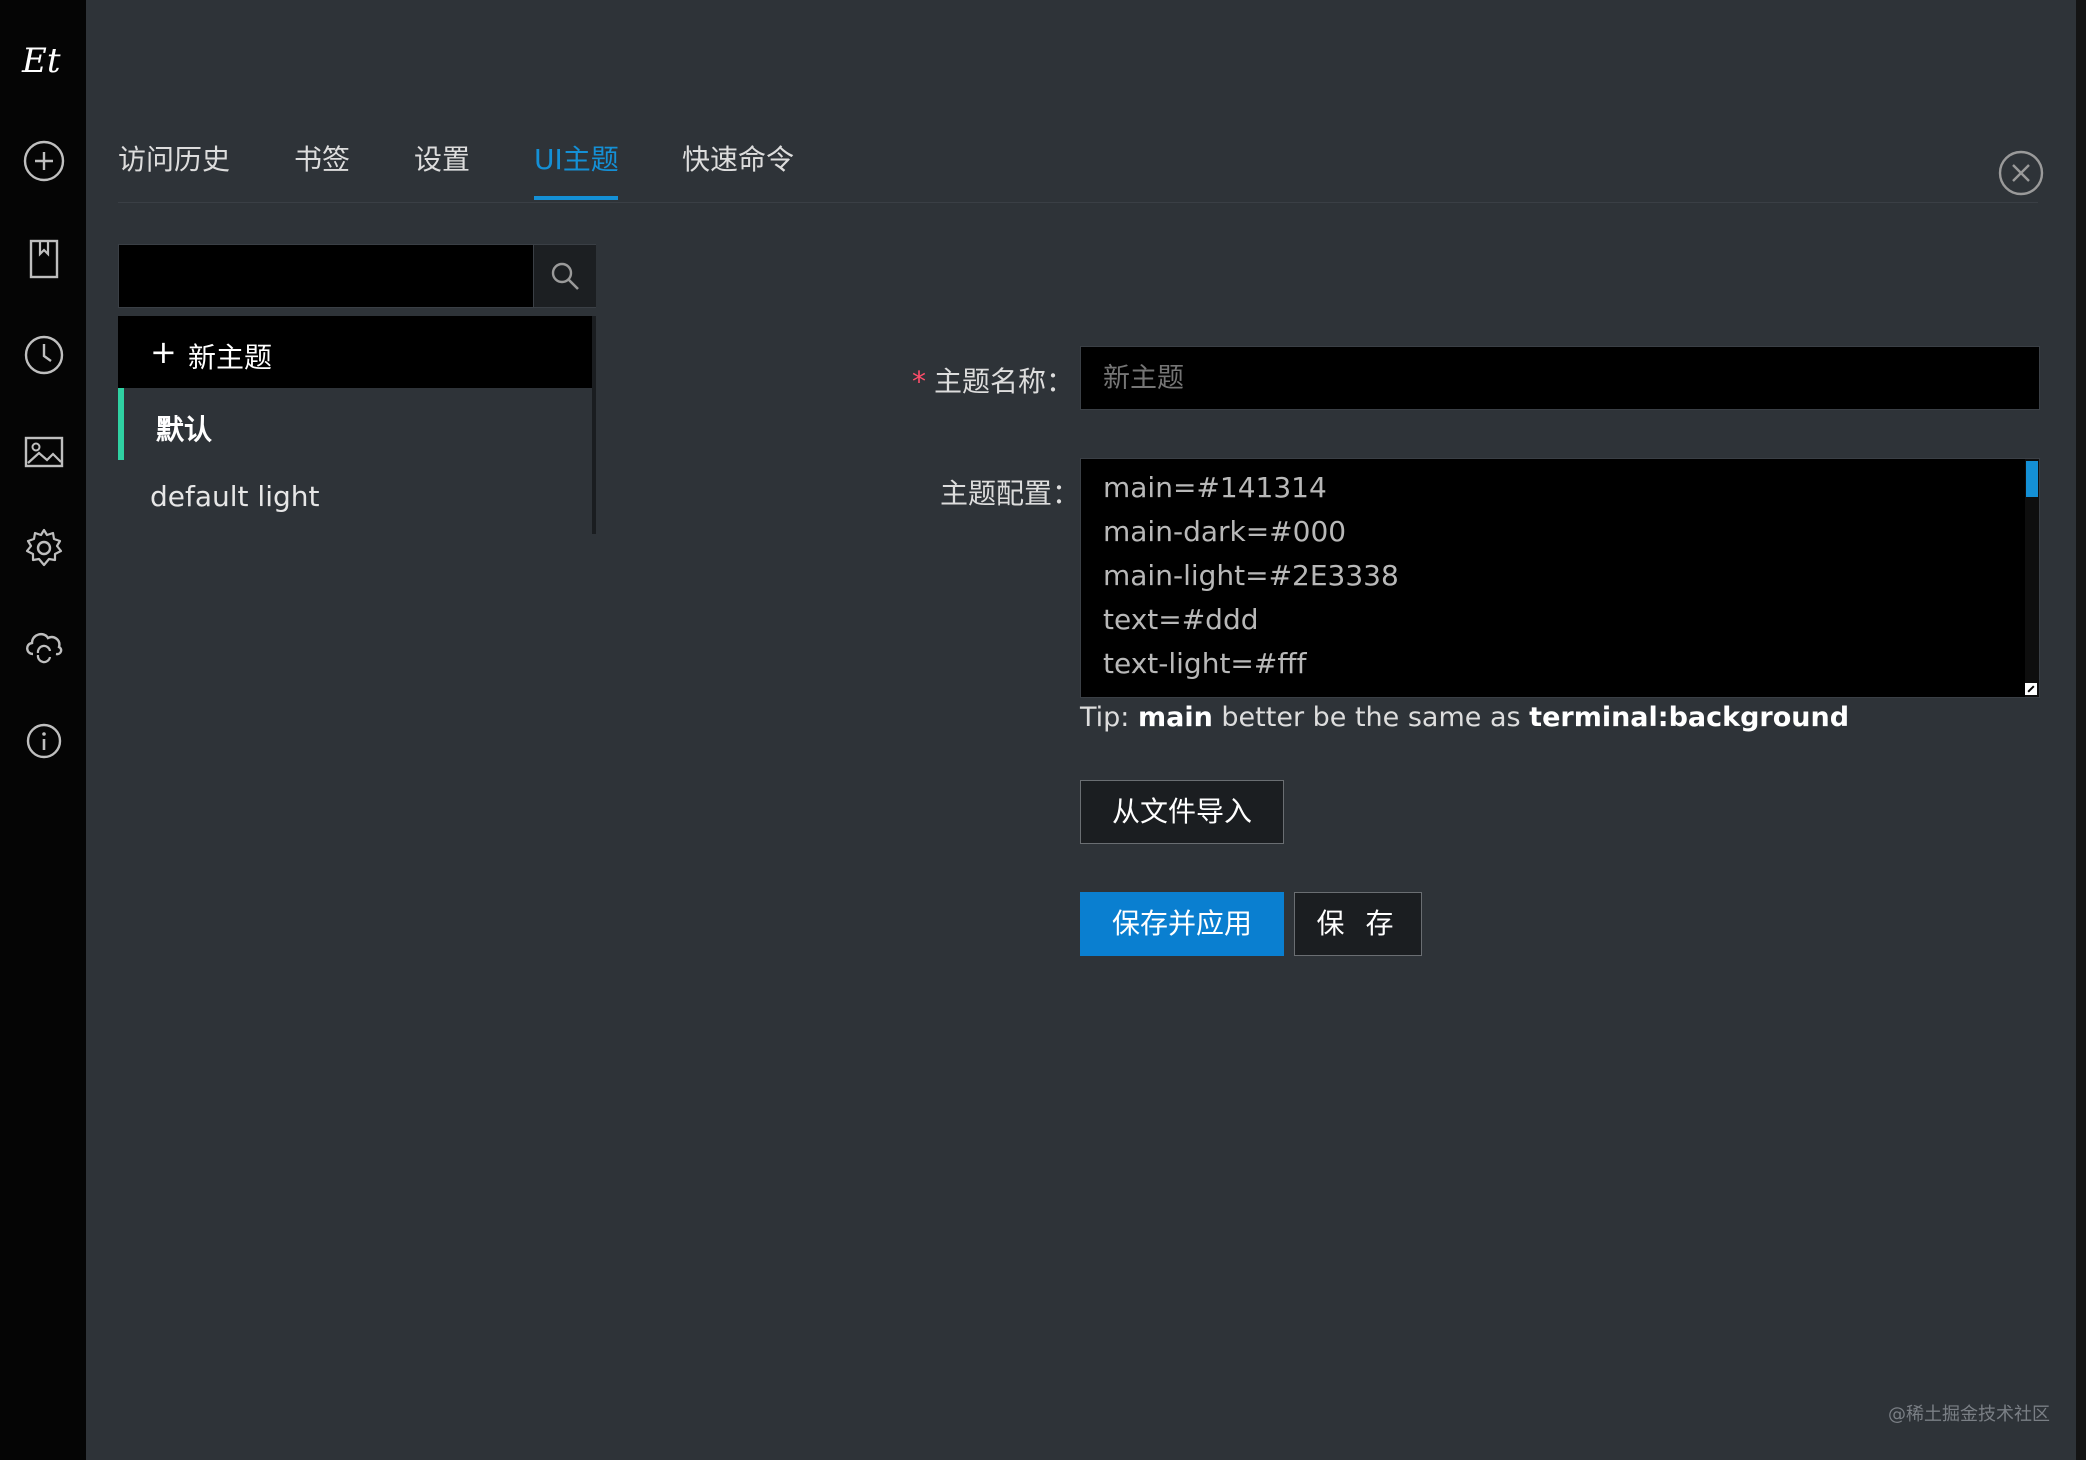 The width and height of the screenshot is (2086, 1460). What do you see at coordinates (1182, 812) in the screenshot?
I see `import-from-file-button: 从文件导入` at bounding box center [1182, 812].